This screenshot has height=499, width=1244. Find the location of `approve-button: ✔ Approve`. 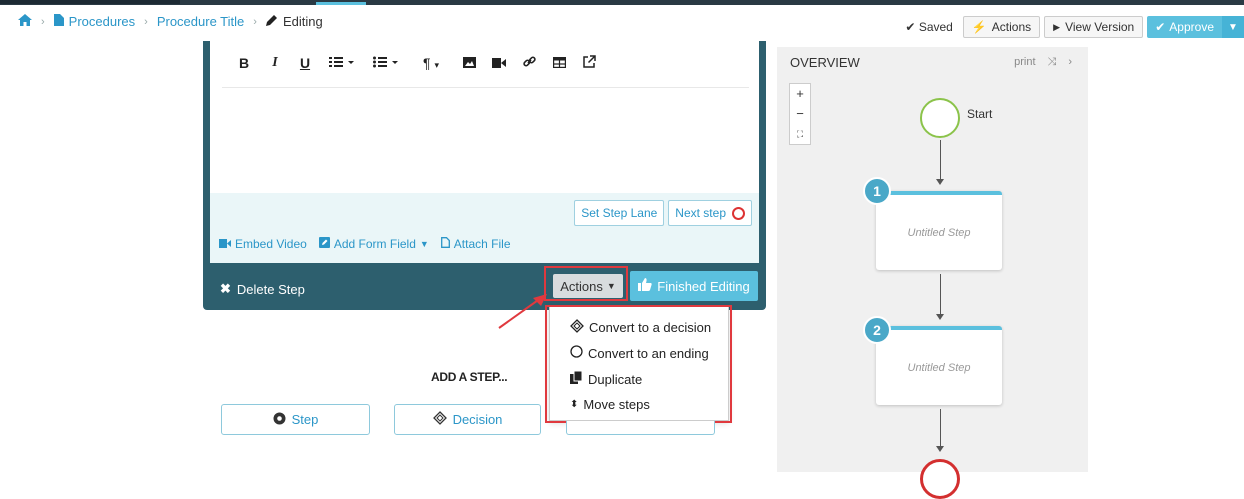

approve-button: ✔ Approve is located at coordinates (1184, 27).